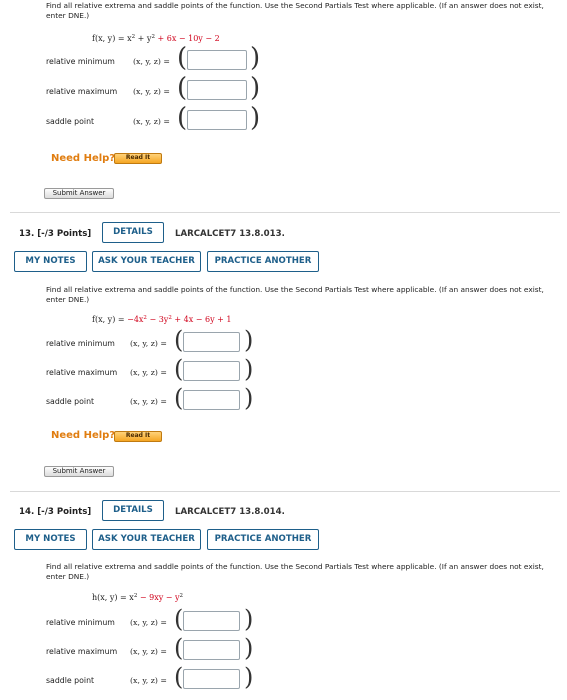  What do you see at coordinates (157, 319) in the screenshot?
I see `q13-fn-b: − 3y` at bounding box center [157, 319].